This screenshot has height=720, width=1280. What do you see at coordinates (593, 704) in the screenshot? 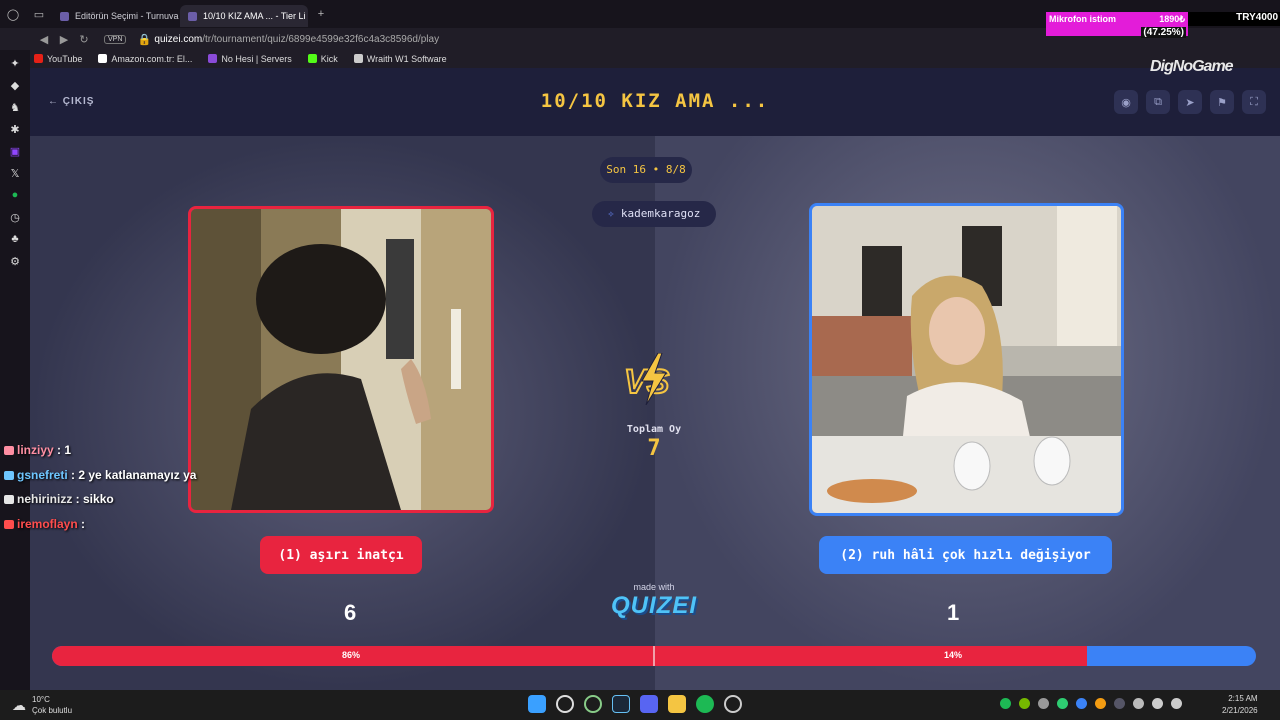
I see `opera-gx-icon` at bounding box center [593, 704].